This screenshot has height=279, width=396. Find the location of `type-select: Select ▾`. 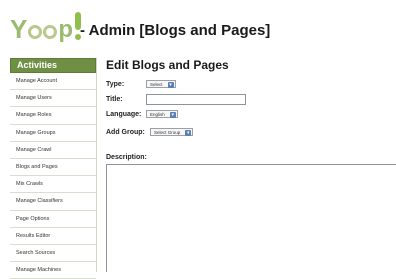

type-select: Select ▾ is located at coordinates (161, 84).